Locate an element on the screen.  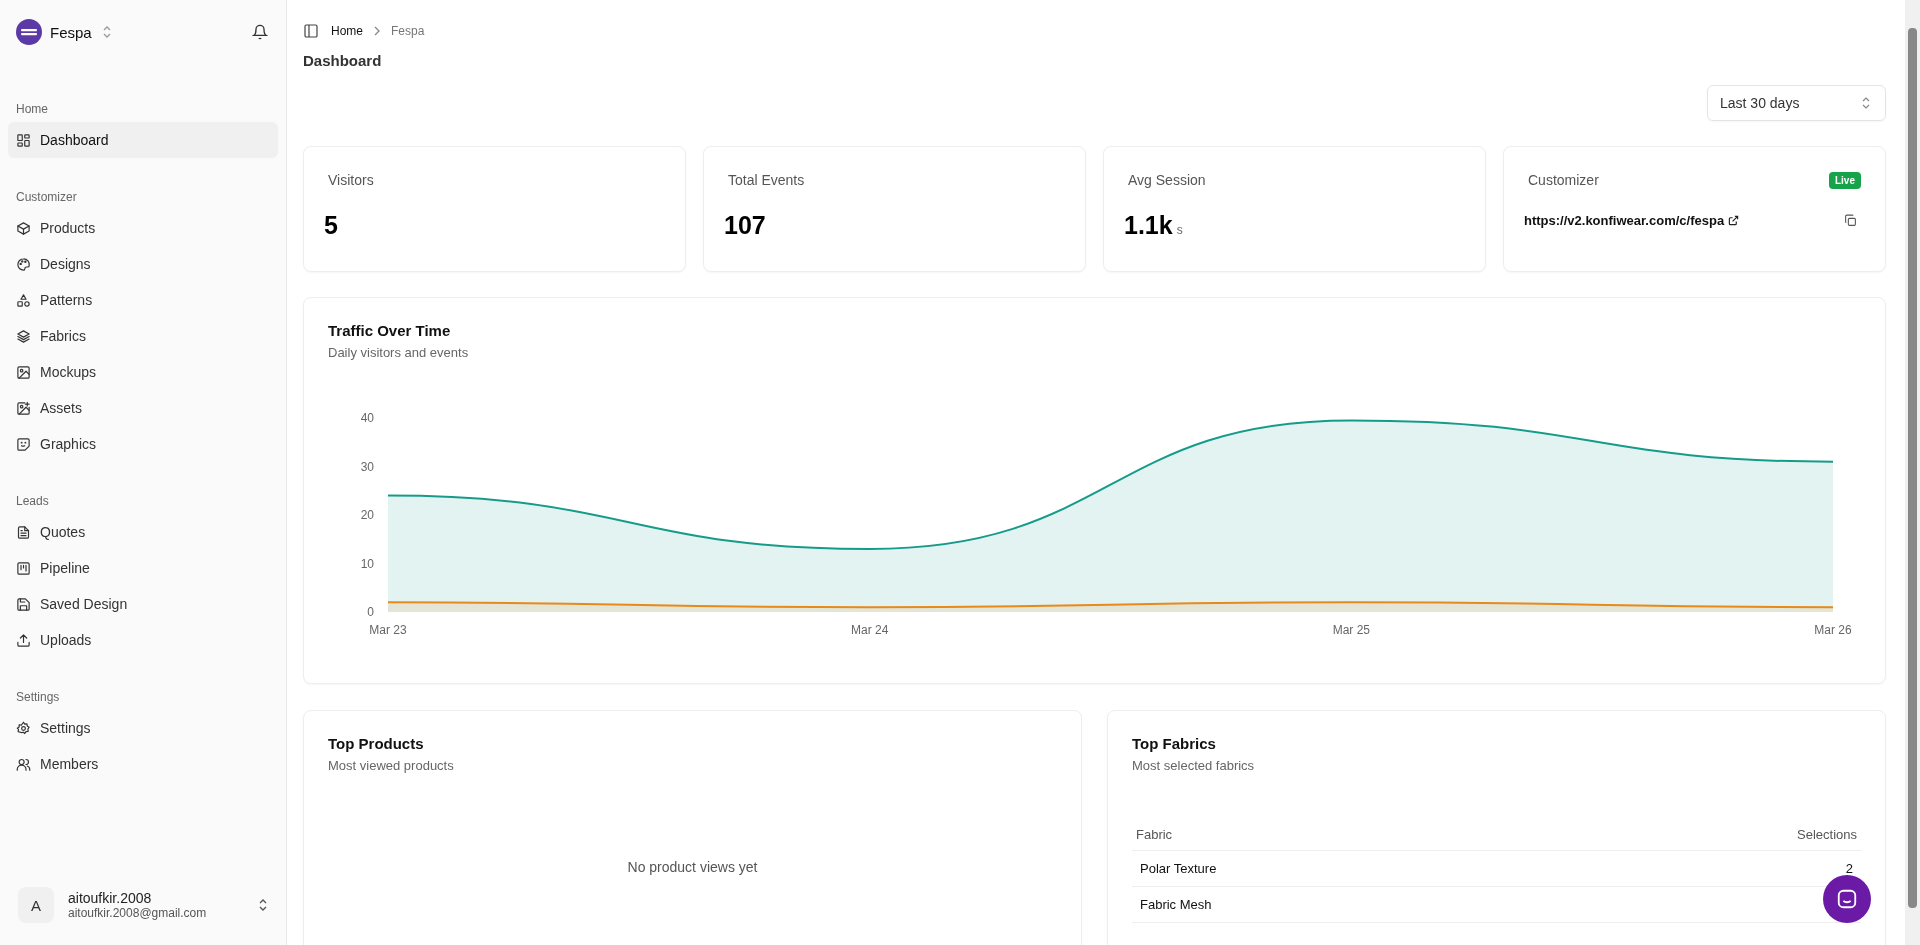
empty-message: No product views yet is located at coordinates (692, 867).